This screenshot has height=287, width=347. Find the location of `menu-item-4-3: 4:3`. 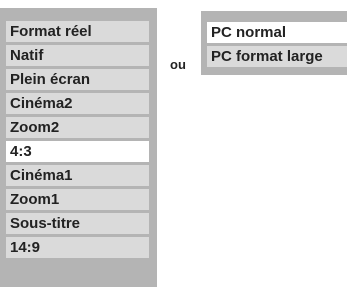

menu-item-4-3: 4:3 is located at coordinates (77, 151).